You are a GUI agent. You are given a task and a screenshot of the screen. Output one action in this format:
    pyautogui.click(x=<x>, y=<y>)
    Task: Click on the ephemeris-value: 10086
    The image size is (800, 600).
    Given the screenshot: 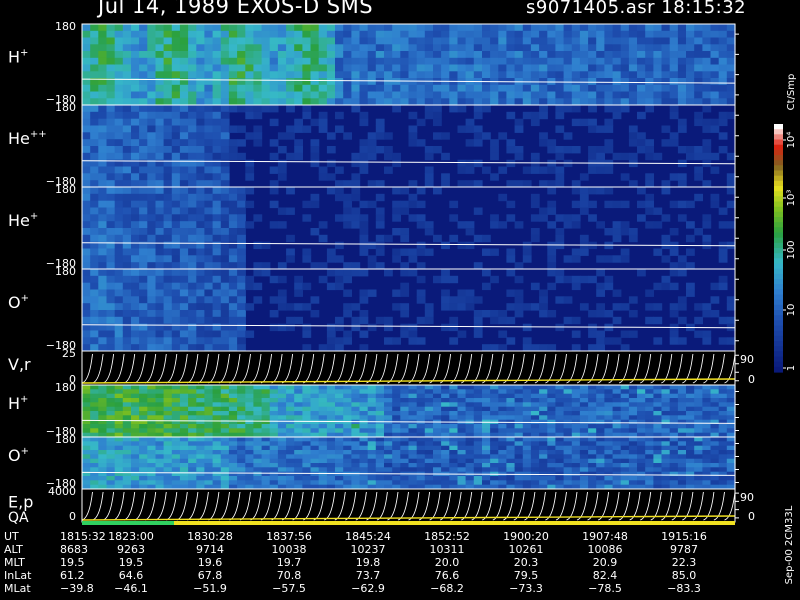 What is the action you would take?
    pyautogui.click(x=605, y=549)
    